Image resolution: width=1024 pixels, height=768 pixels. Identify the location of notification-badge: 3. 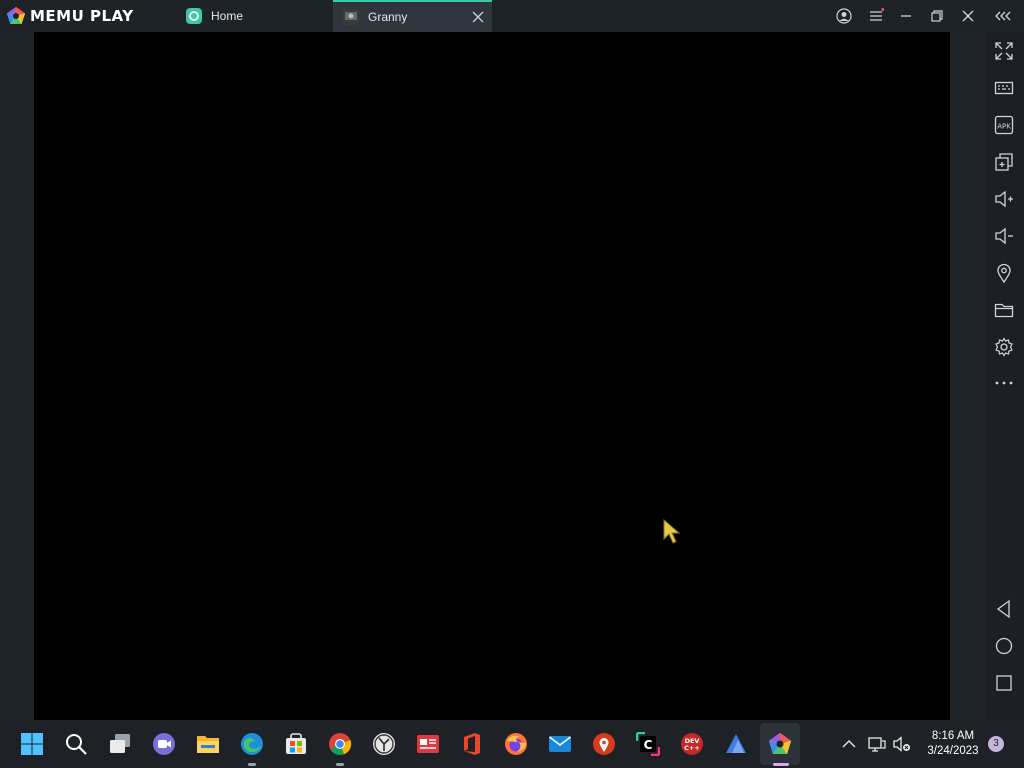
(996, 744).